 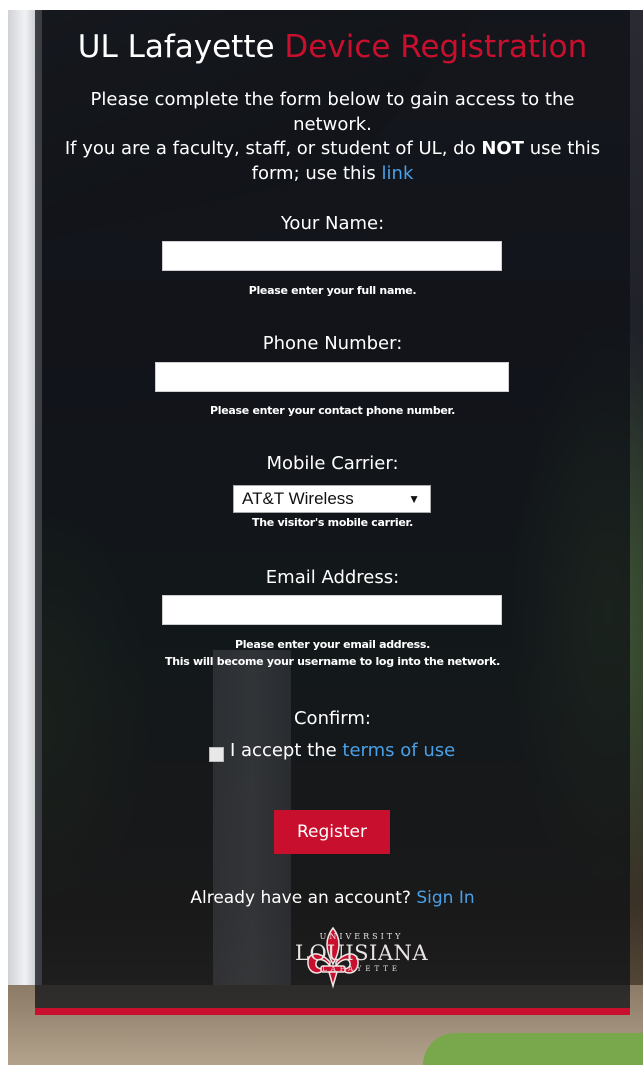 What do you see at coordinates (398, 173) in the screenshot?
I see `staff-link: link` at bounding box center [398, 173].